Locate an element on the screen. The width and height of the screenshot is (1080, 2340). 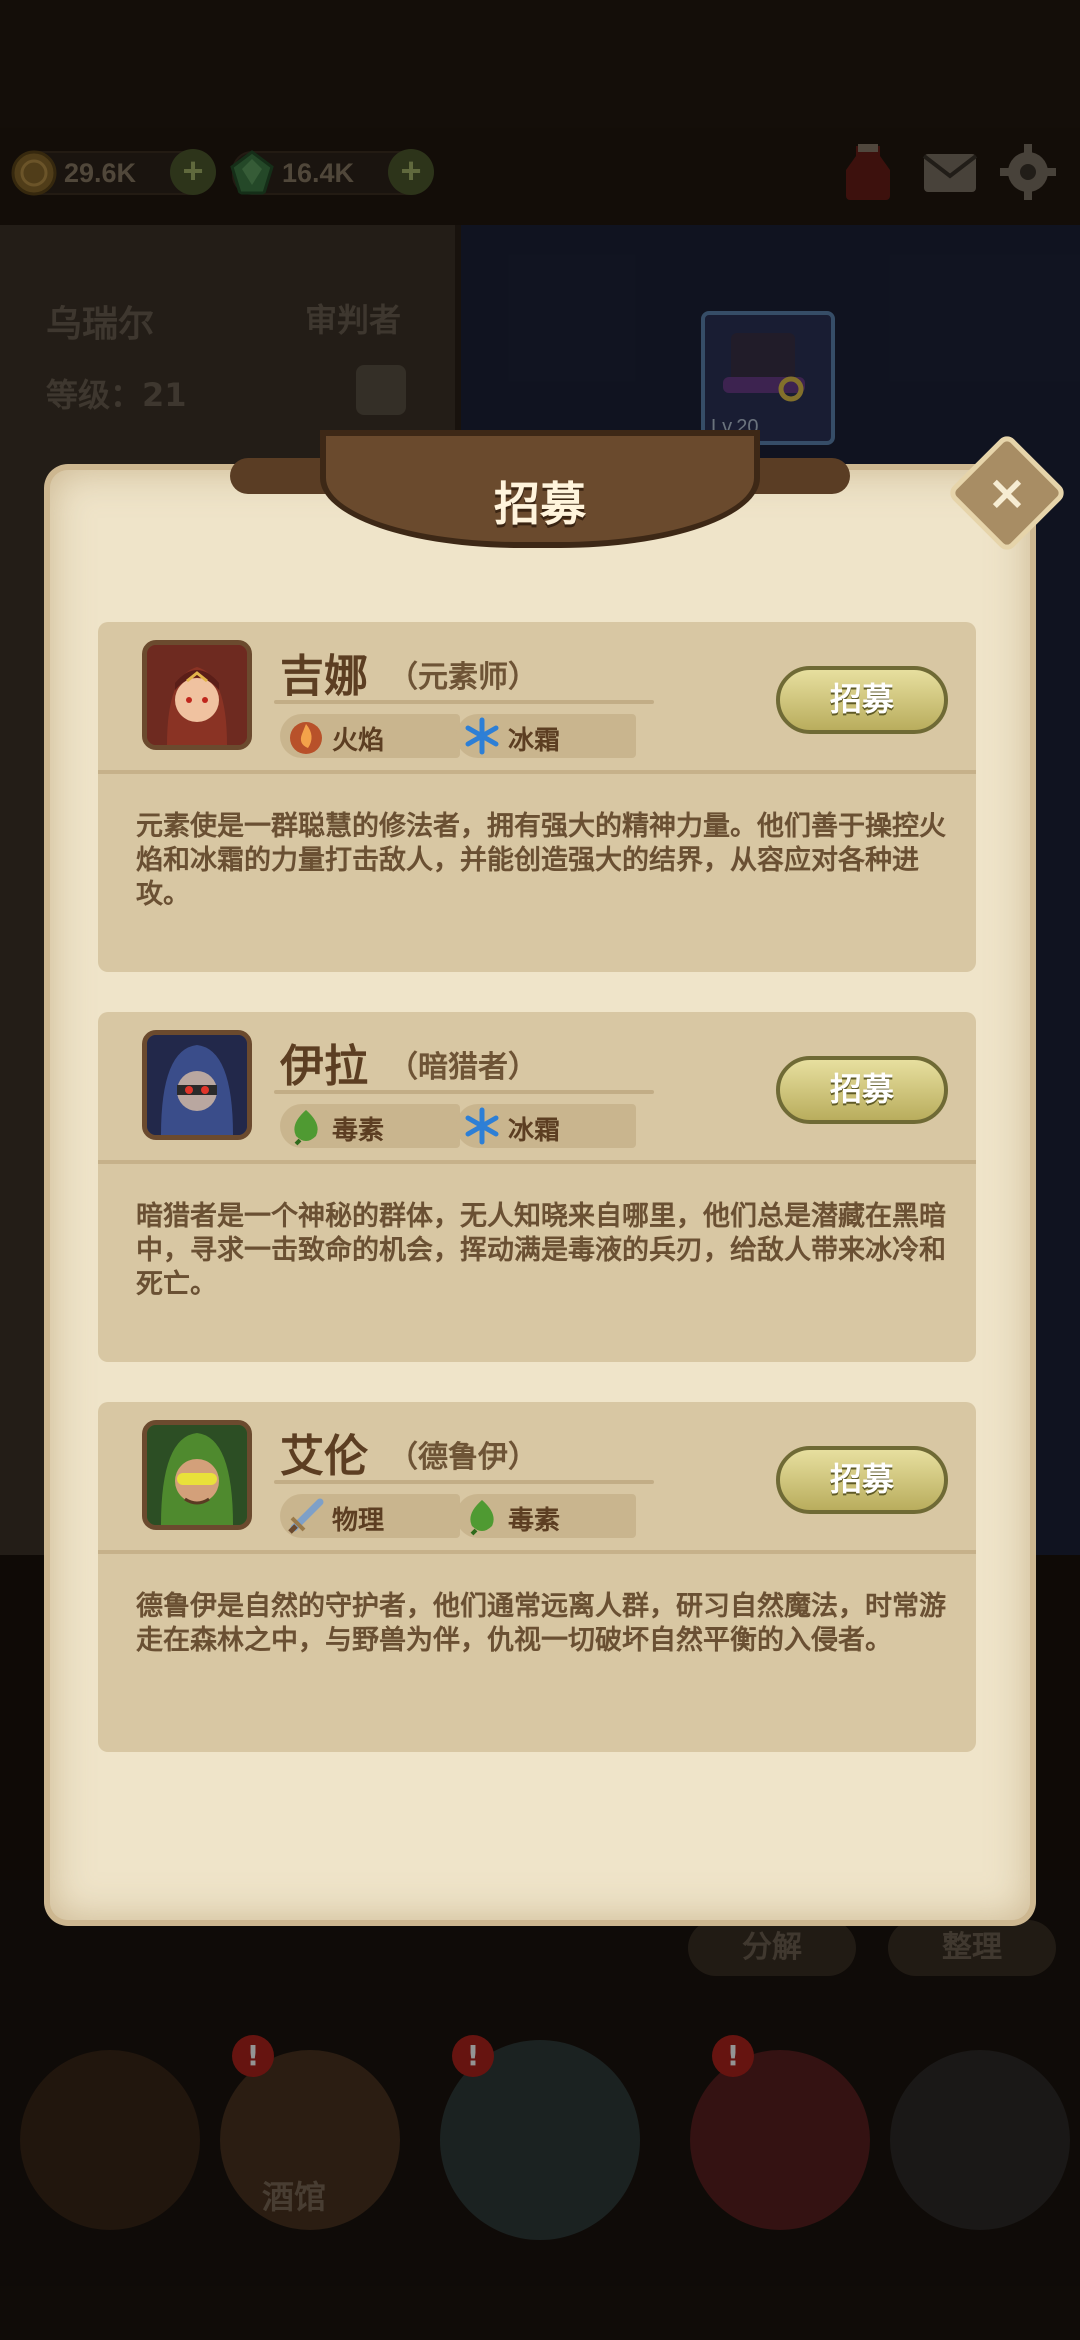
druid-avatar-icon is located at coordinates (197, 1475).